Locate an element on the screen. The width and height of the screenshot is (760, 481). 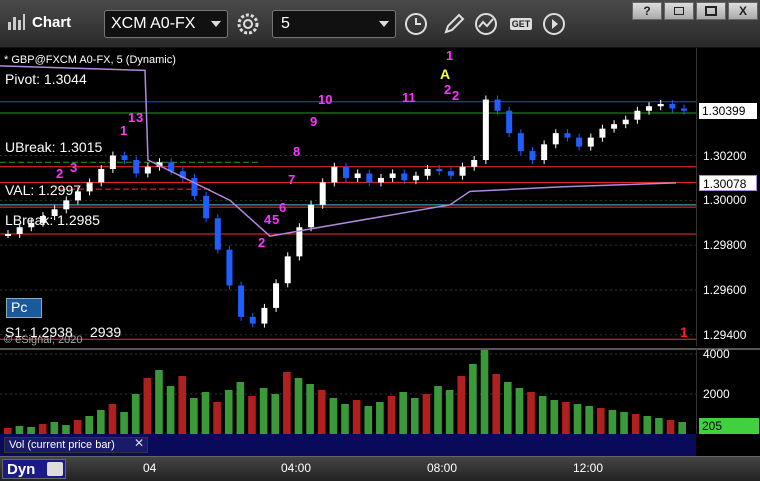
close-icon: ✕ is located at coordinates (139, 443).